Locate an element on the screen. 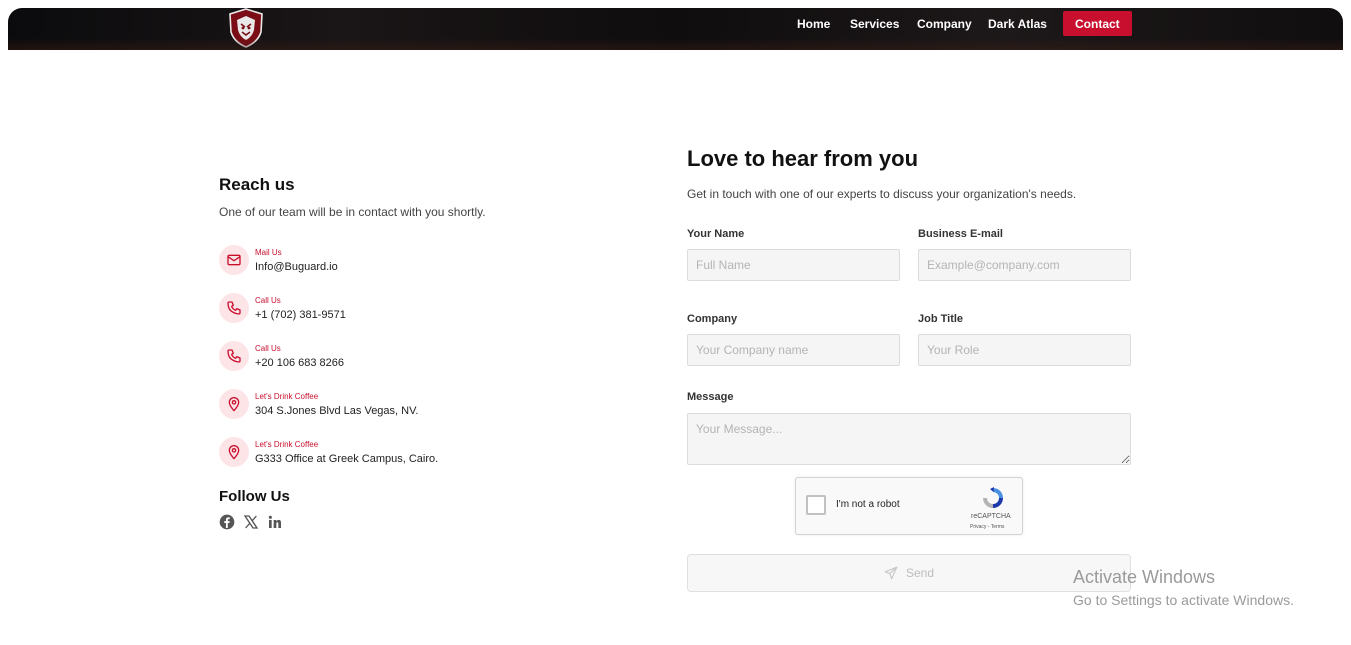 The height and width of the screenshot is (645, 1351). site-header: Home Services Company Dark Atlas Contact is located at coordinates (675, 29).